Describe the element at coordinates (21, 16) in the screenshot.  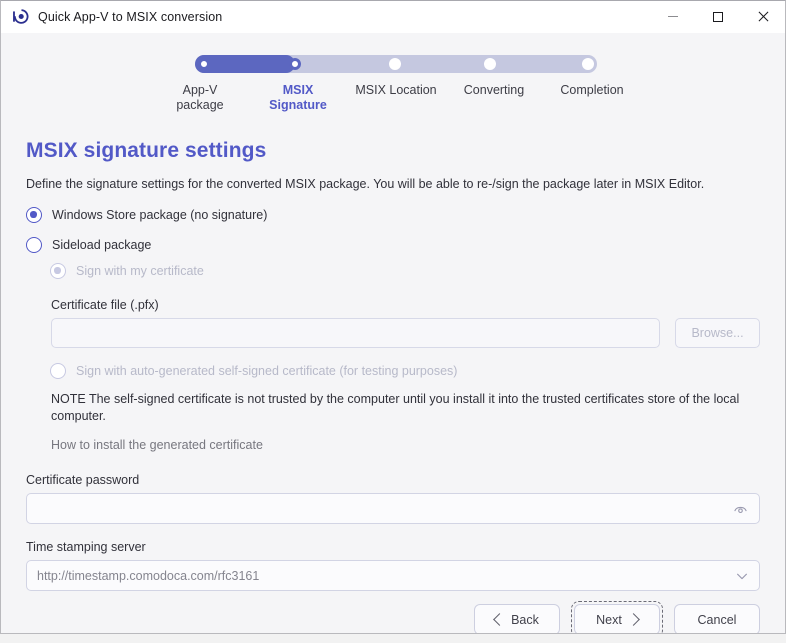
I see `msix-hero-icon` at that location.